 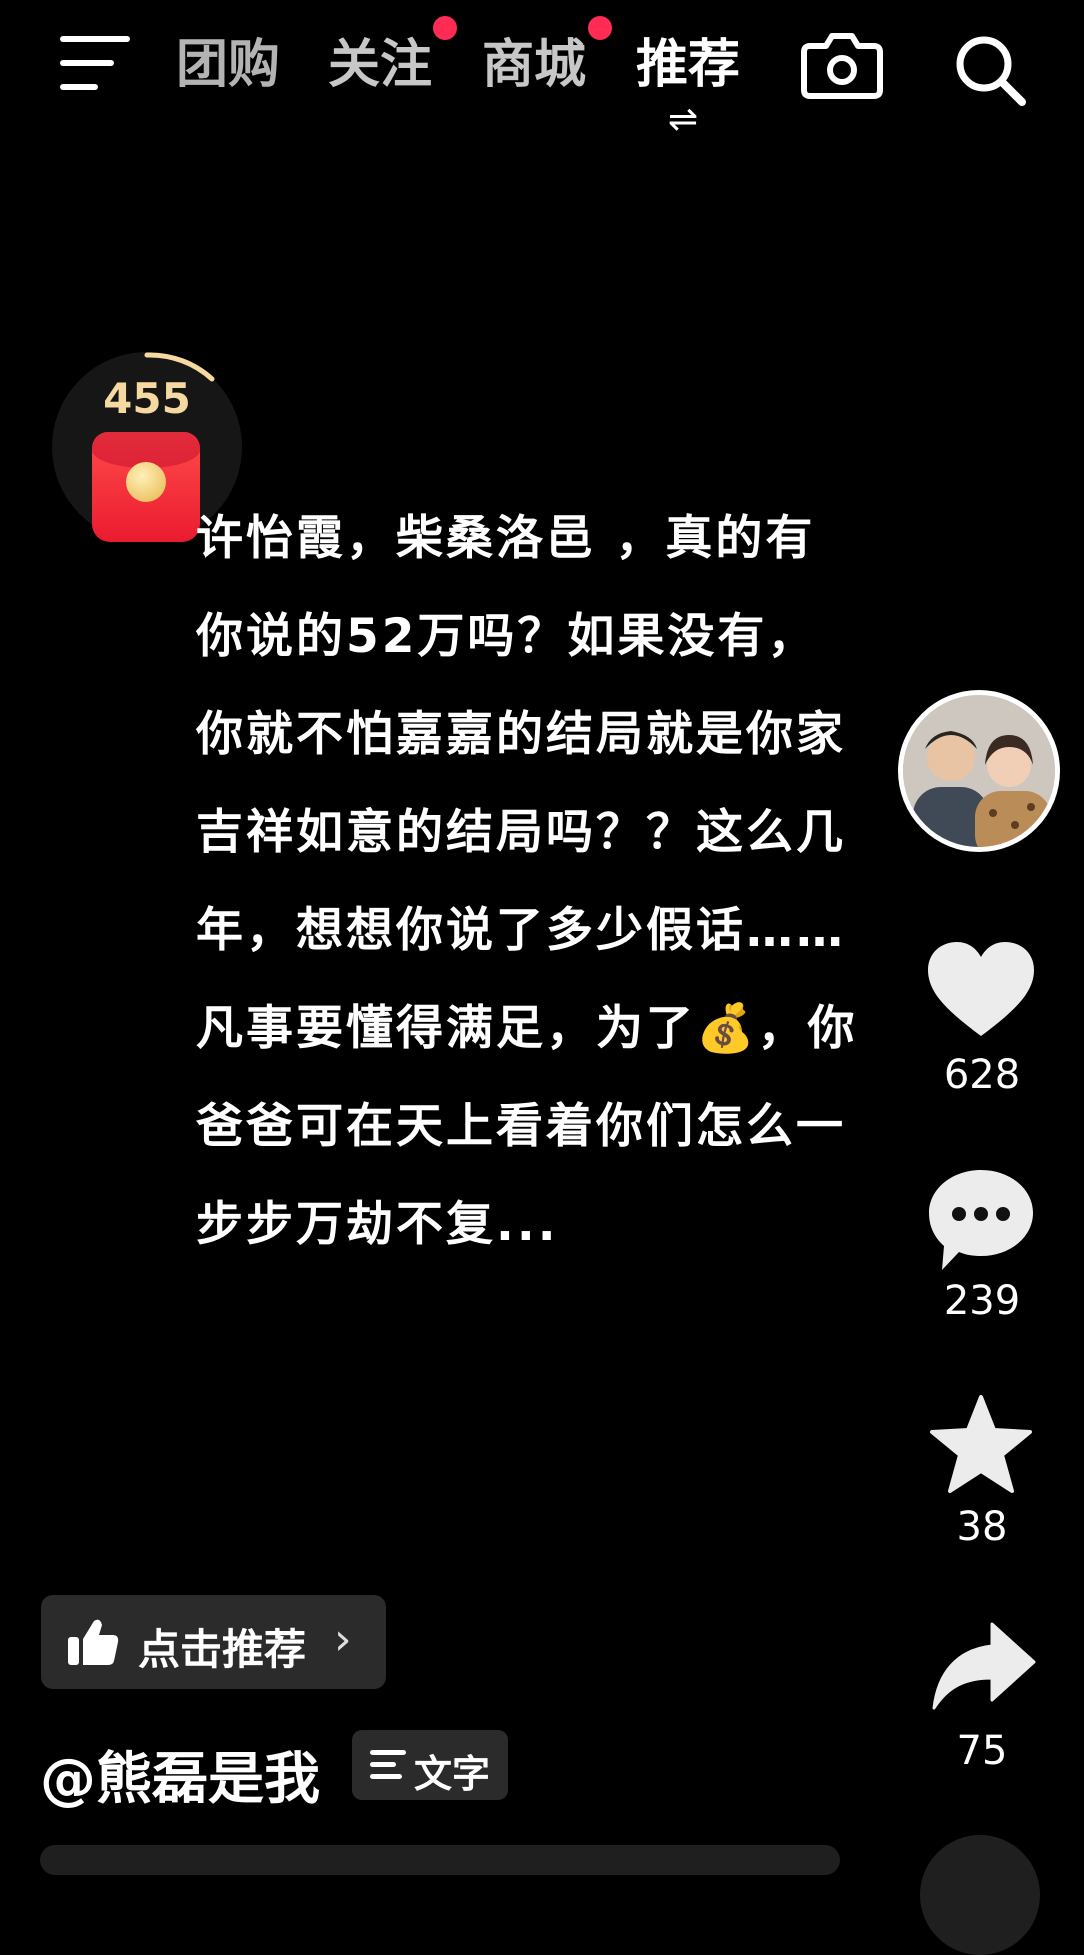 I want to click on chevron-right-icon: ›, so click(x=343, y=1639).